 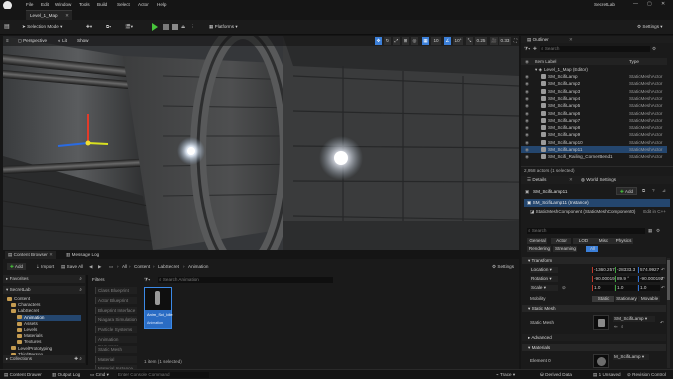 I want to click on rotate-icon: ↻, so click(x=387, y=41).